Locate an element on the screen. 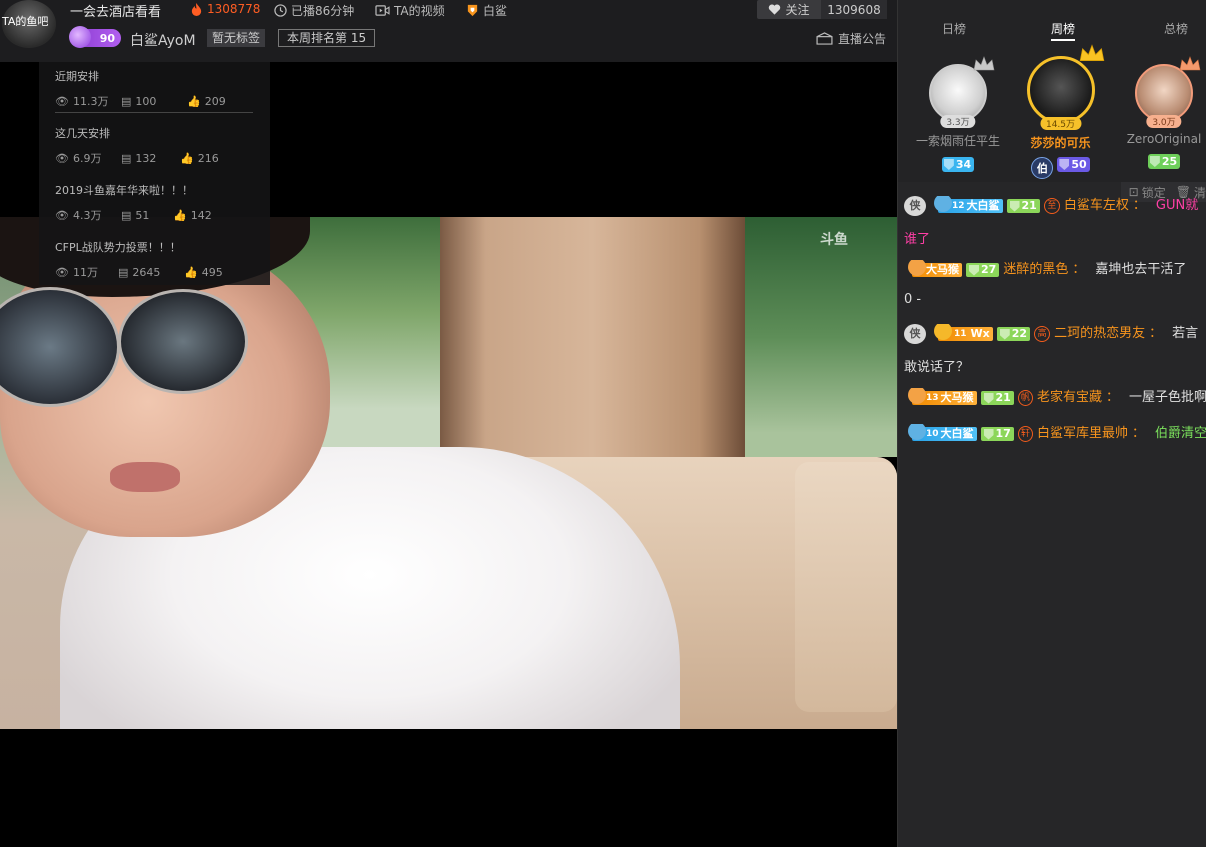 The image size is (1206, 847). user-level: 27 is located at coordinates (989, 269).